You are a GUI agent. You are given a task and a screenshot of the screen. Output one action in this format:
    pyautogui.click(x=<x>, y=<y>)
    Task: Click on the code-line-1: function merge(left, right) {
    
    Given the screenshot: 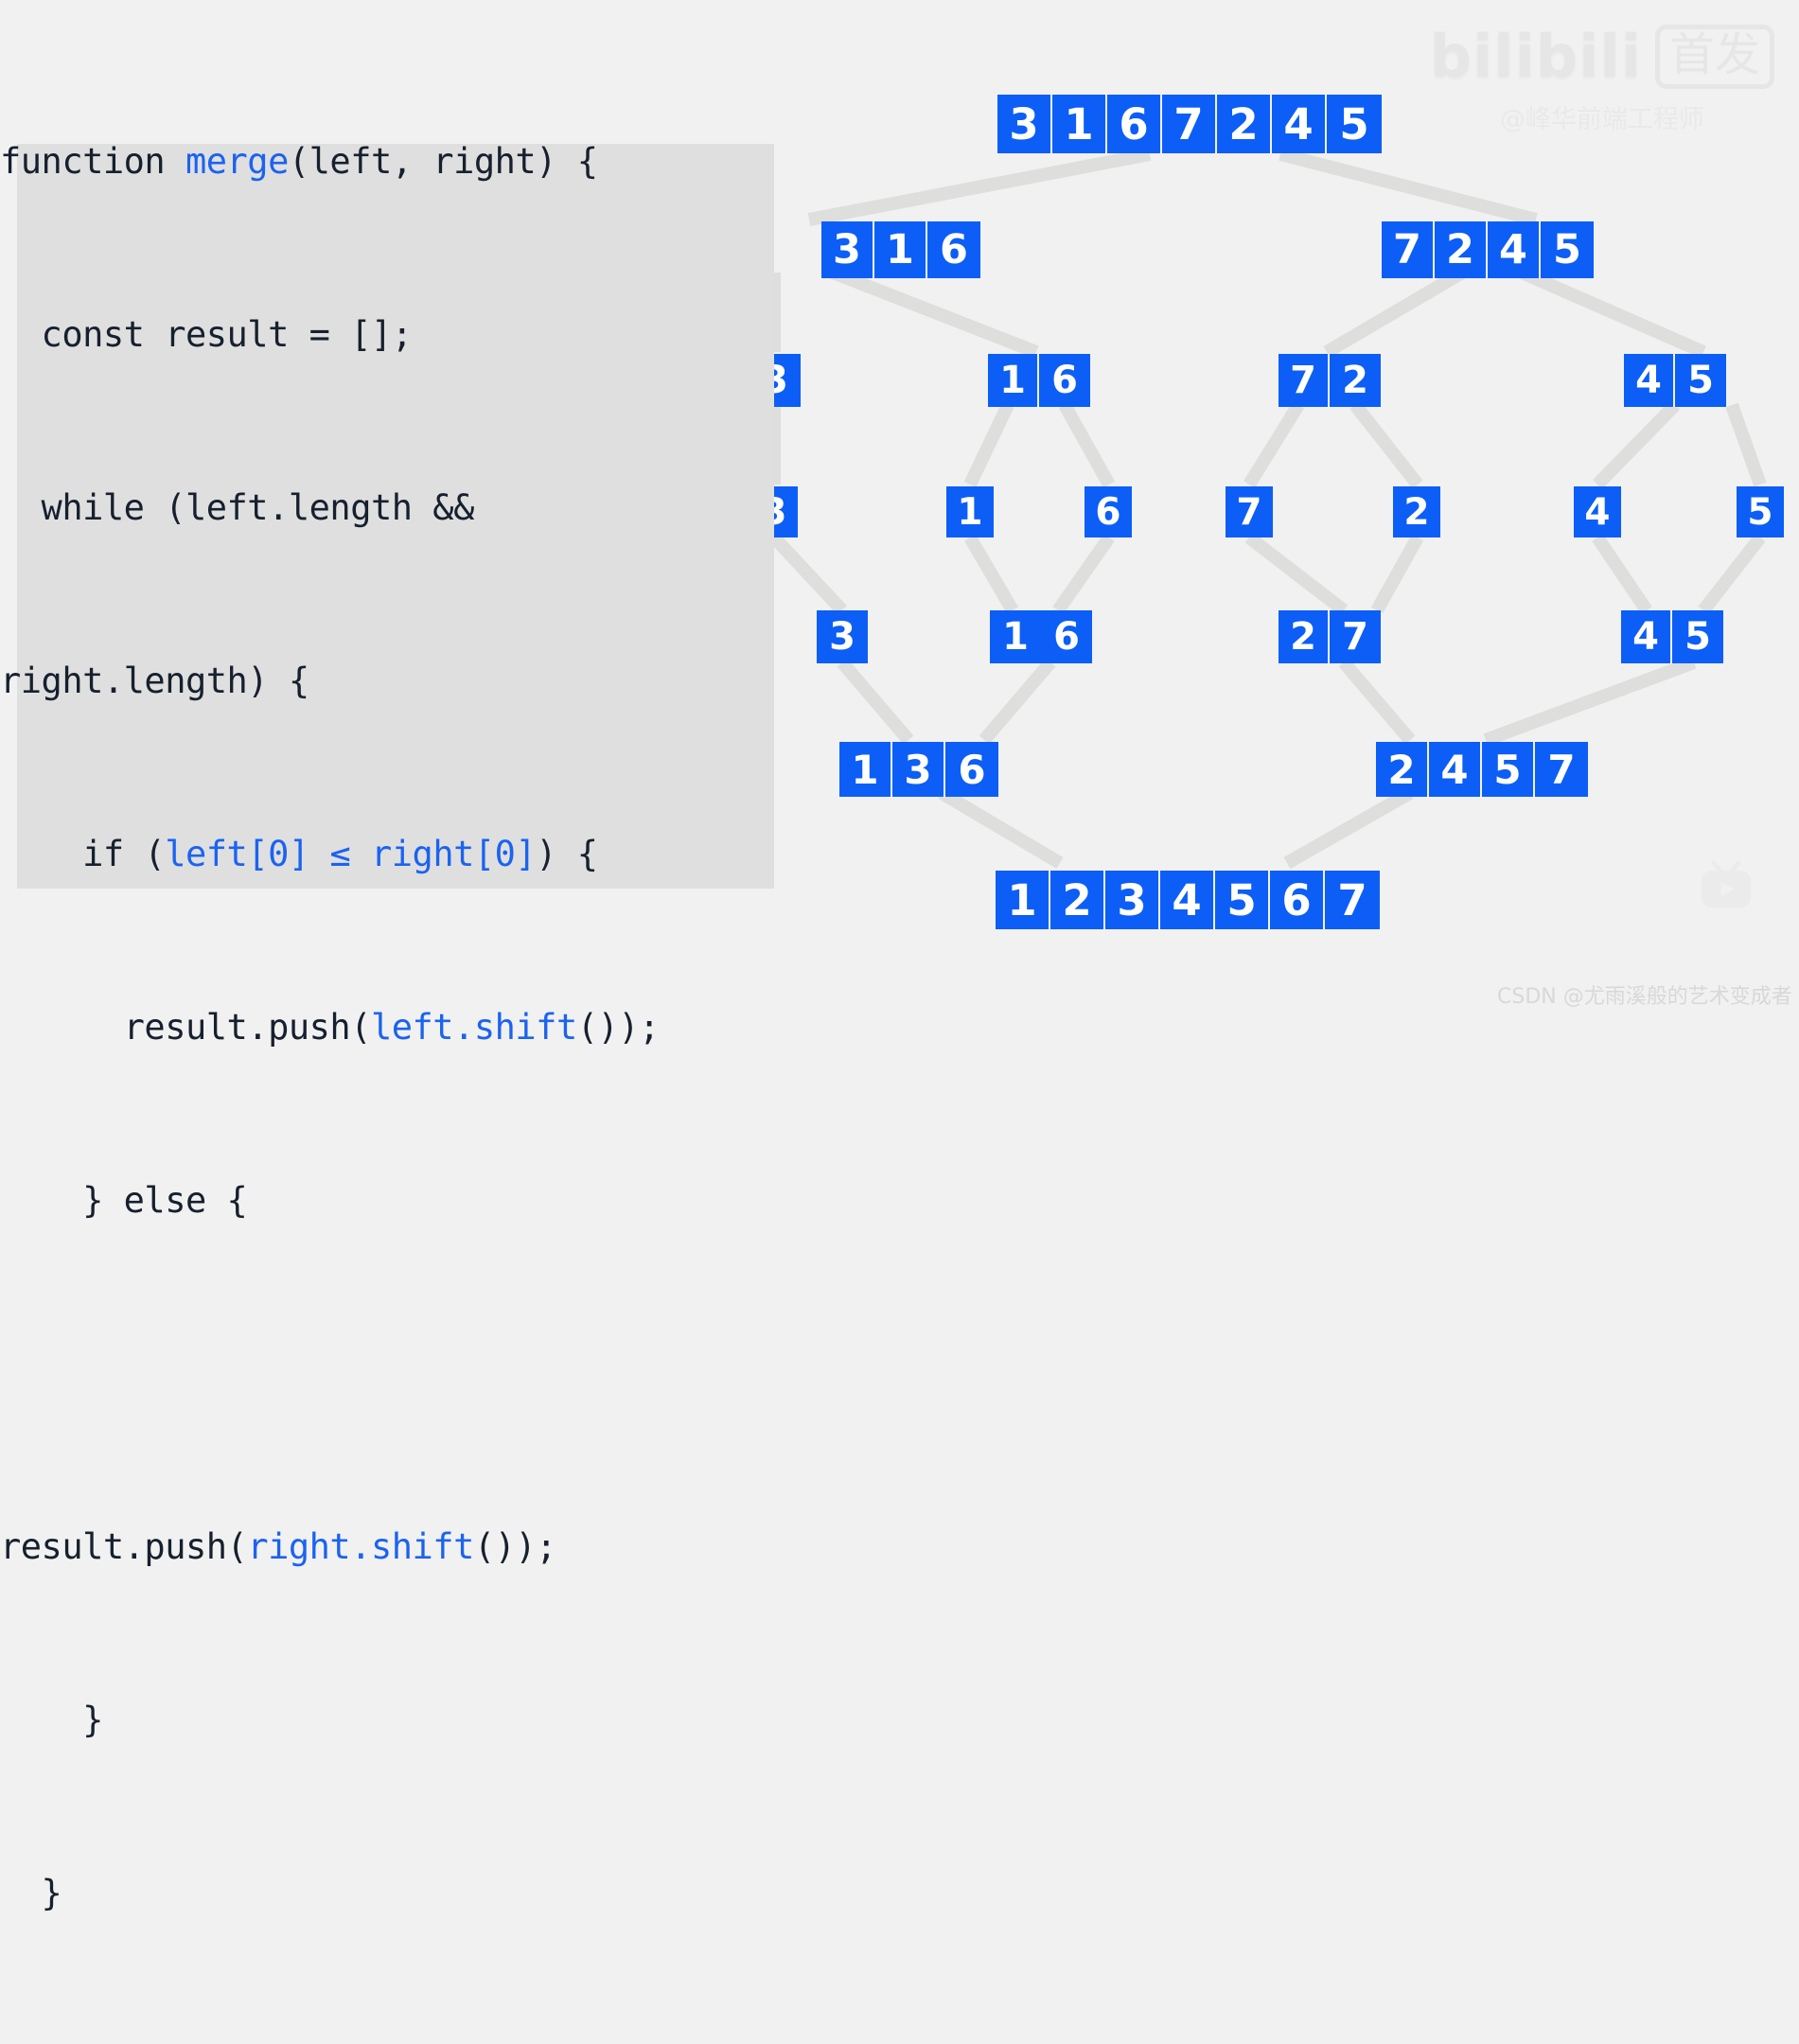 What is the action you would take?
    pyautogui.click(x=299, y=161)
    